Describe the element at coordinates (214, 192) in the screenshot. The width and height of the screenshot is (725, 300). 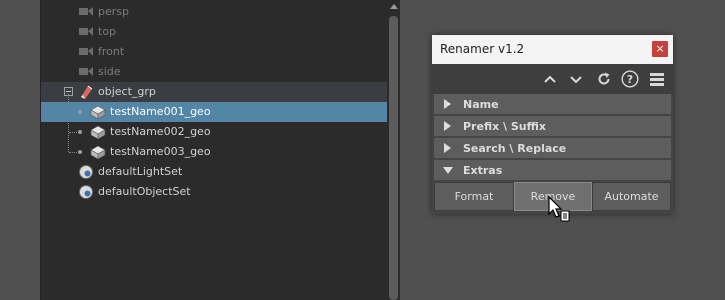
I see `outliner-item-defaultobjectset: defaultObjectSet` at that location.